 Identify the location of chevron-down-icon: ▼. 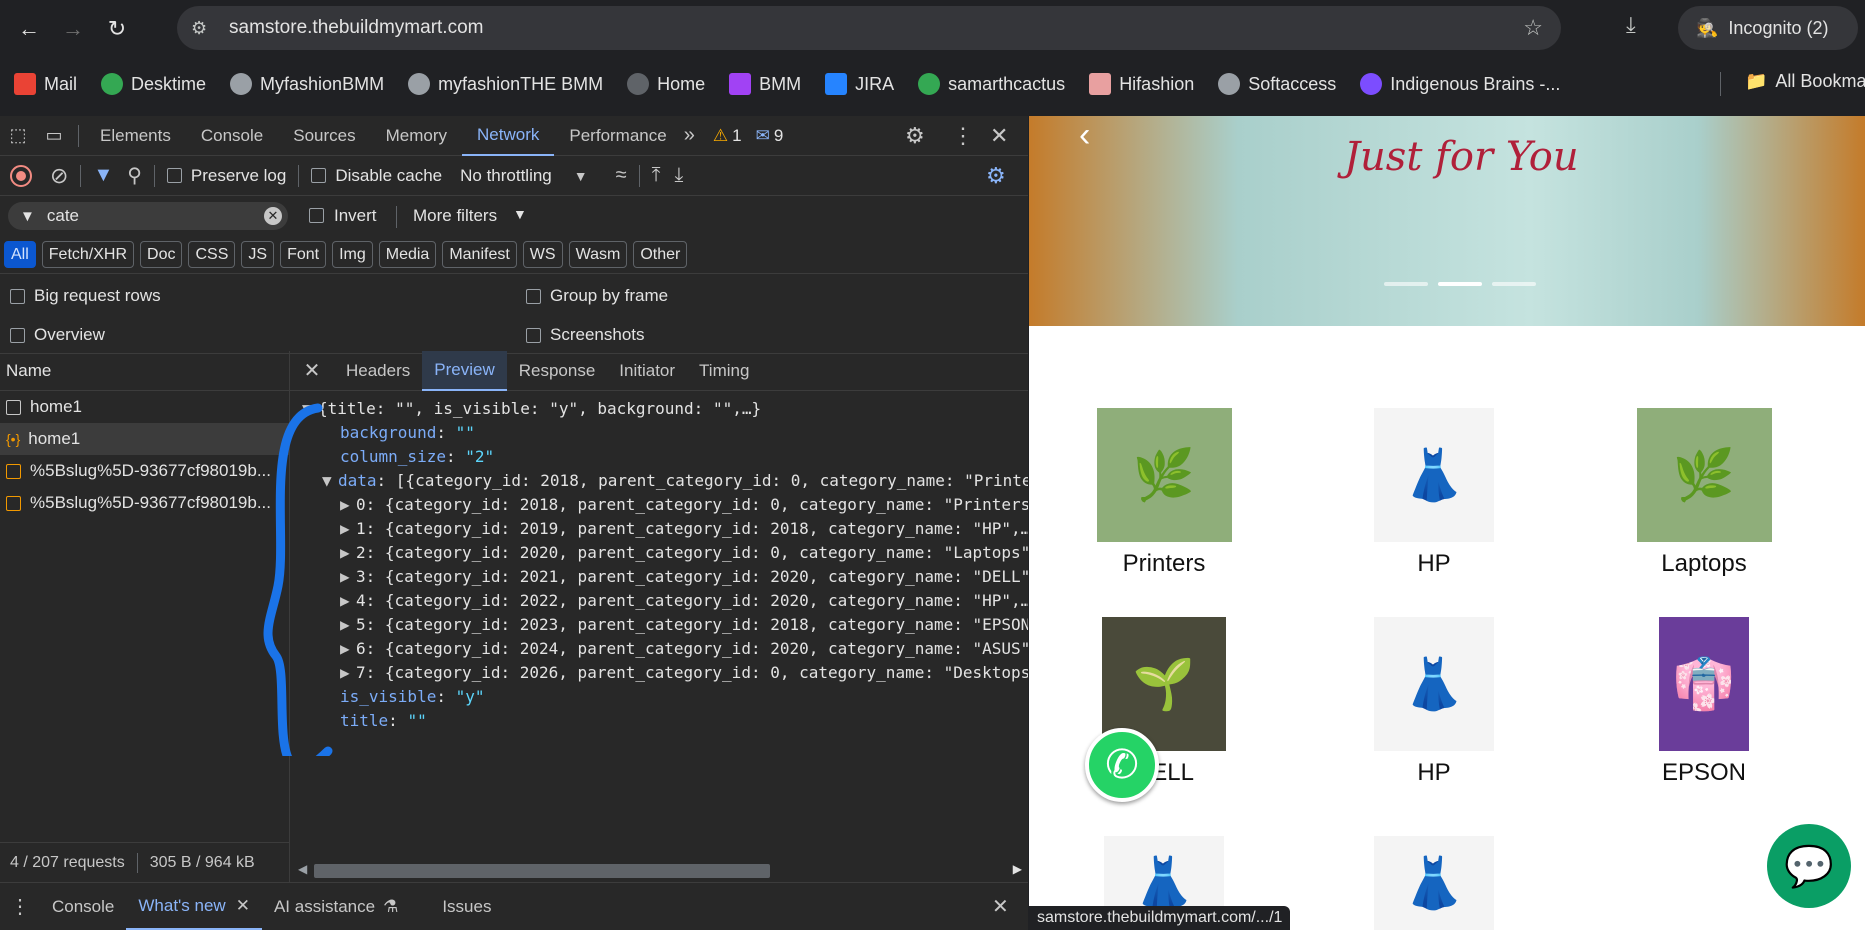
(581, 176).